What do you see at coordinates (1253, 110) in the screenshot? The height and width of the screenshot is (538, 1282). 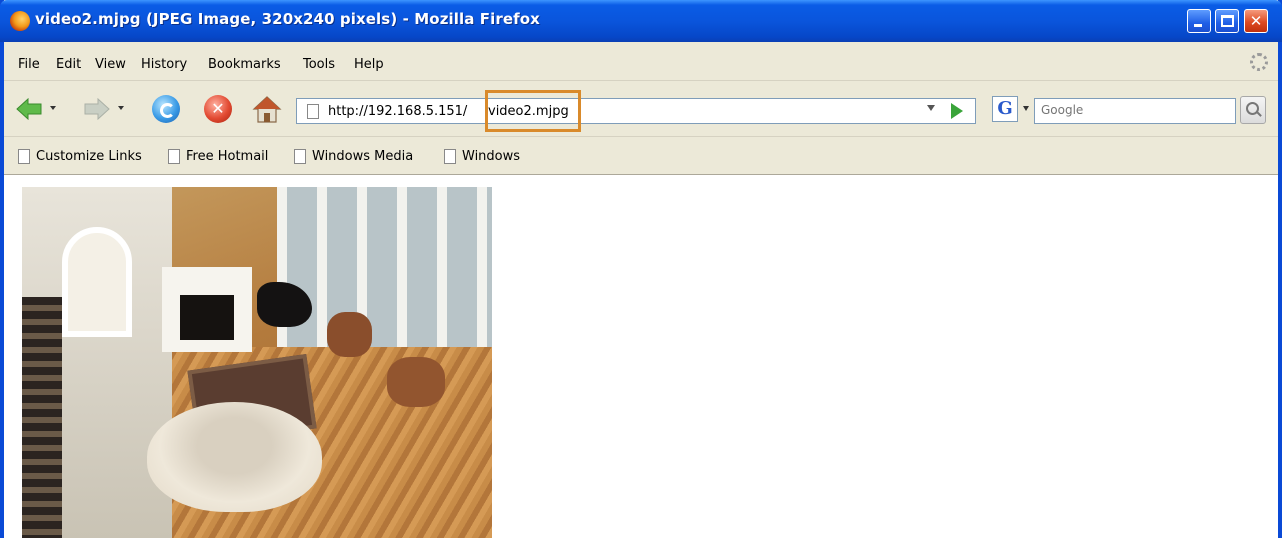 I see `search-magnifier-icon` at bounding box center [1253, 110].